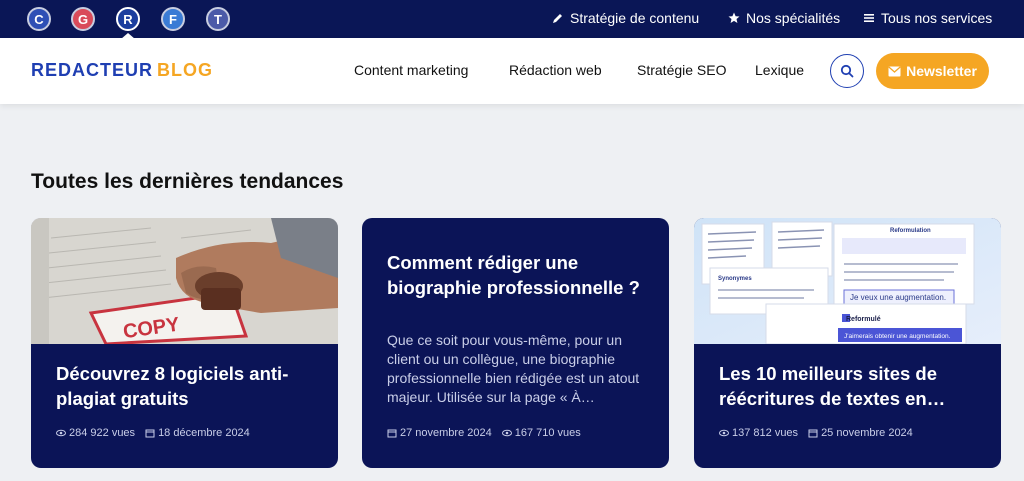 The image size is (1024, 481). I want to click on logo-text-secondary: BLOG, so click(185, 70).